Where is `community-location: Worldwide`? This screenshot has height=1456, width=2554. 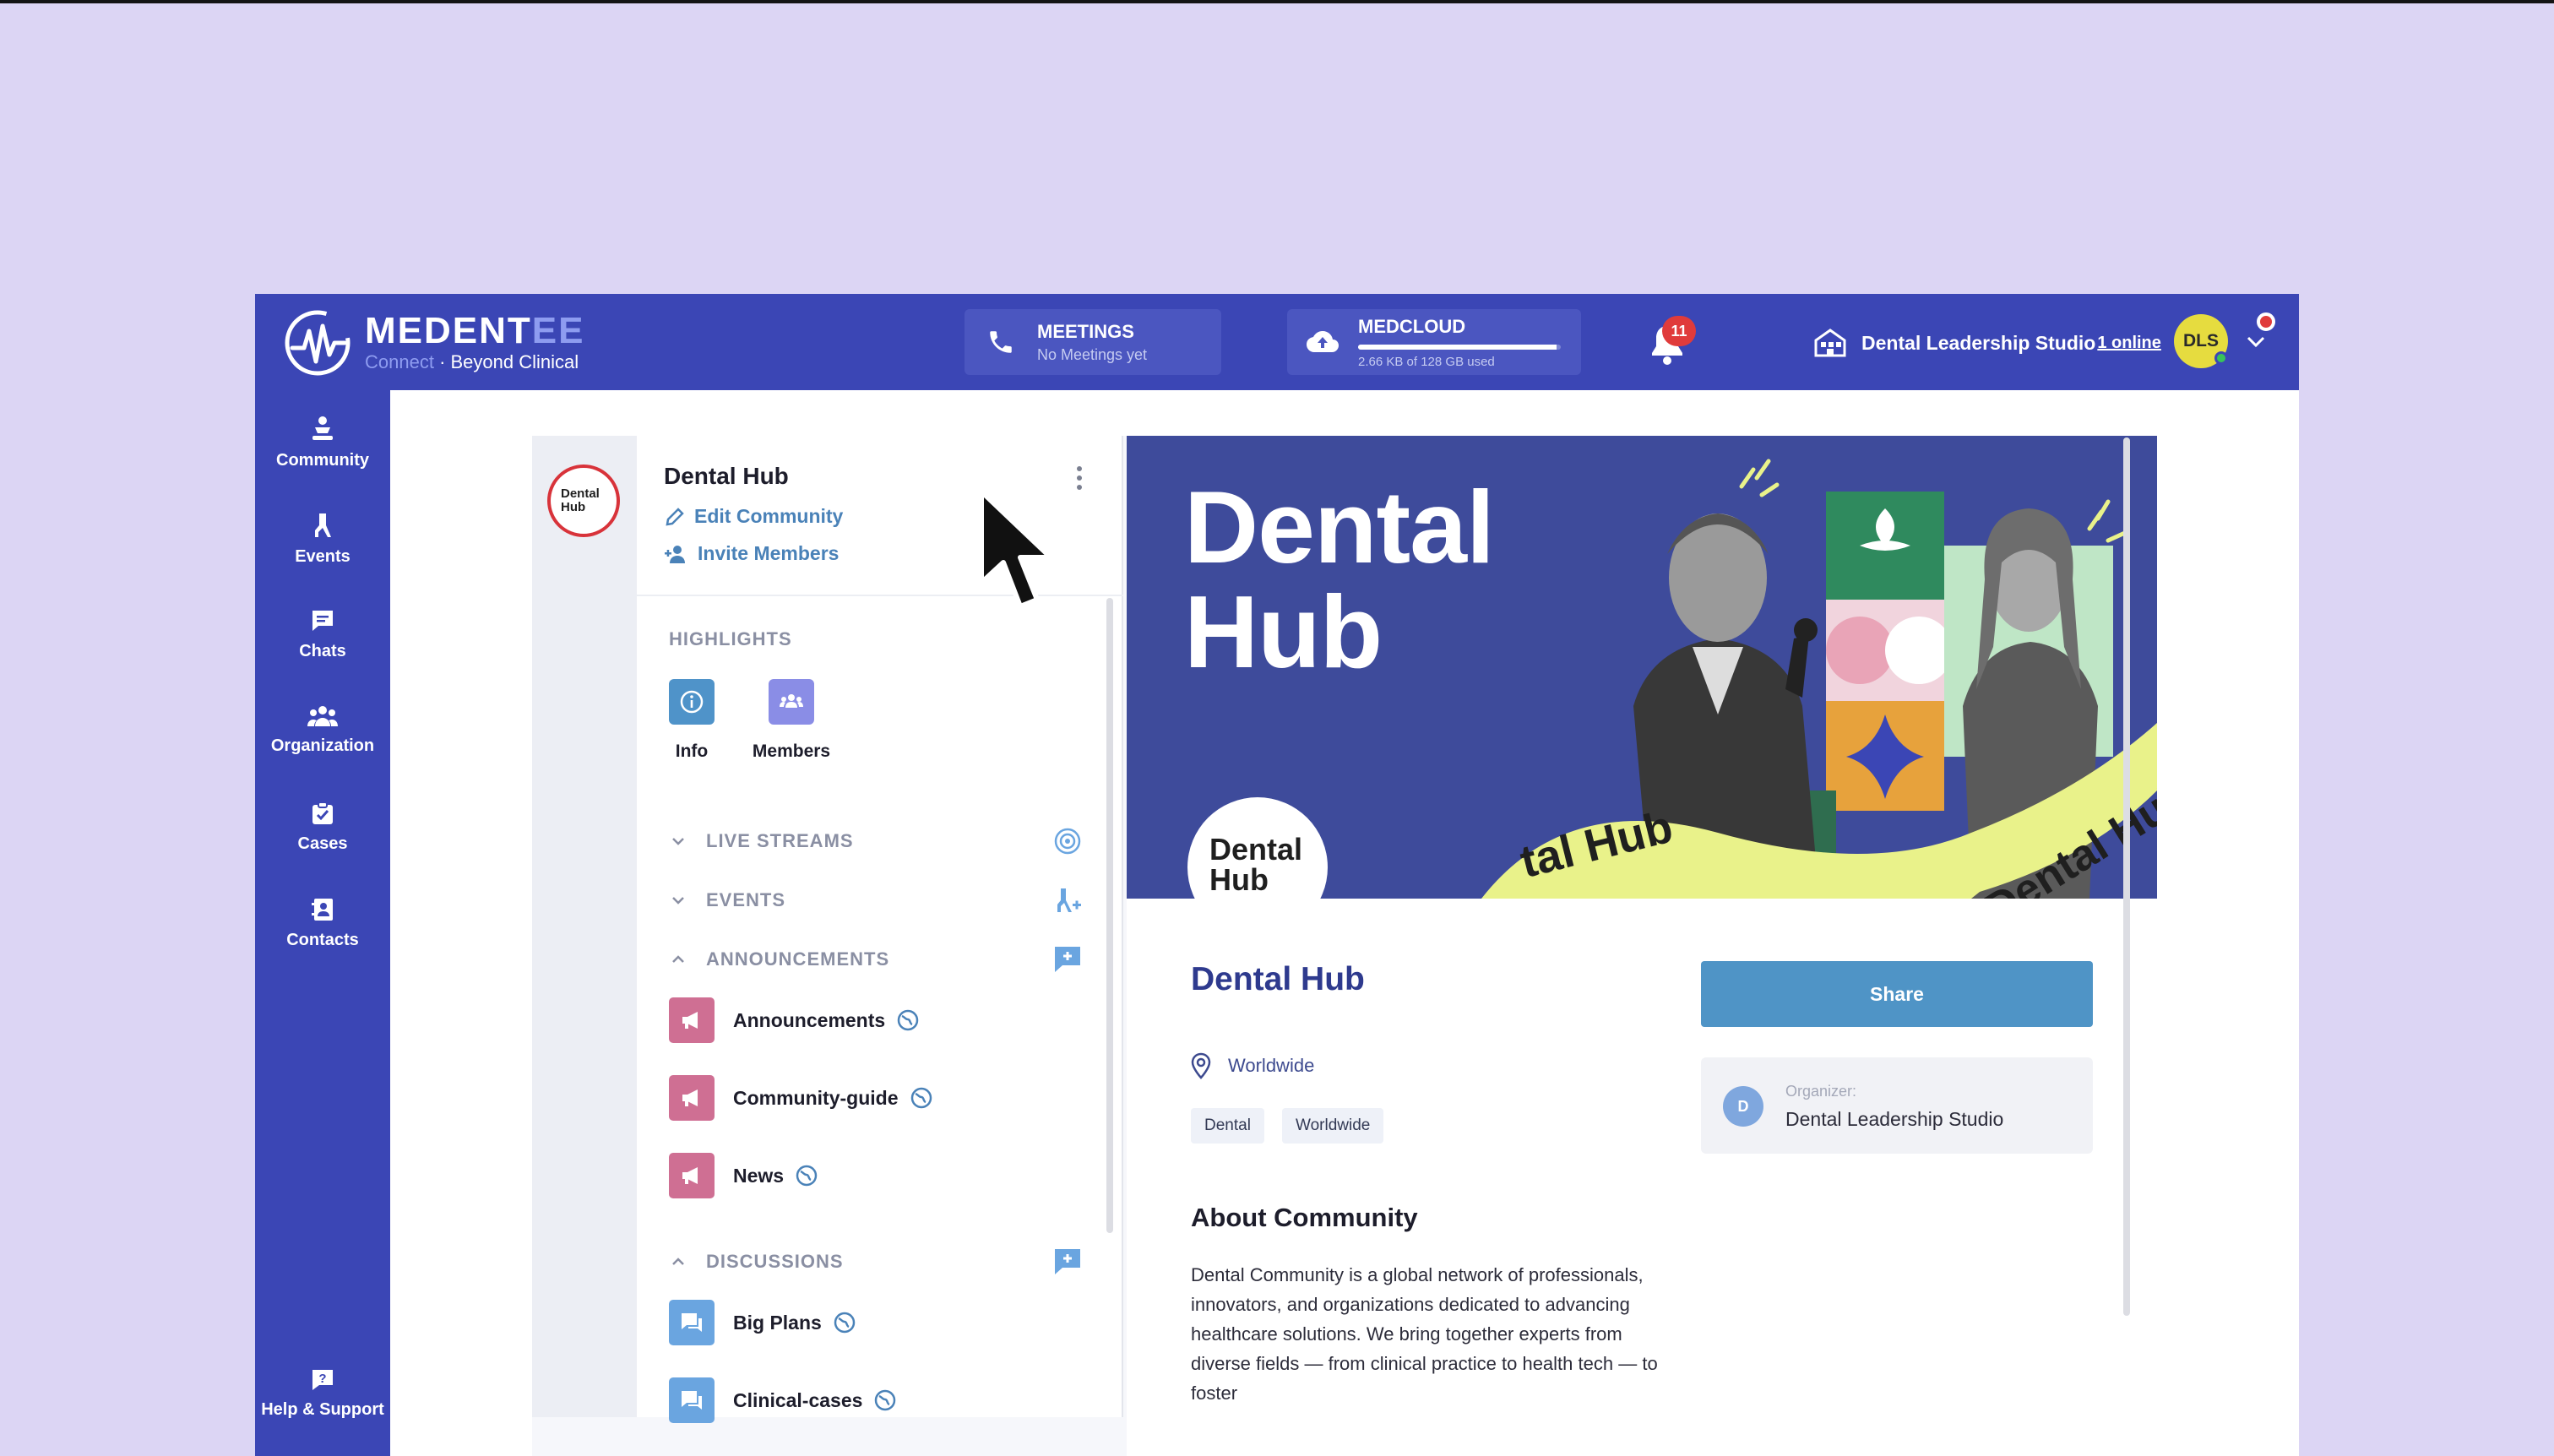 community-location: Worldwide is located at coordinates (1252, 1065).